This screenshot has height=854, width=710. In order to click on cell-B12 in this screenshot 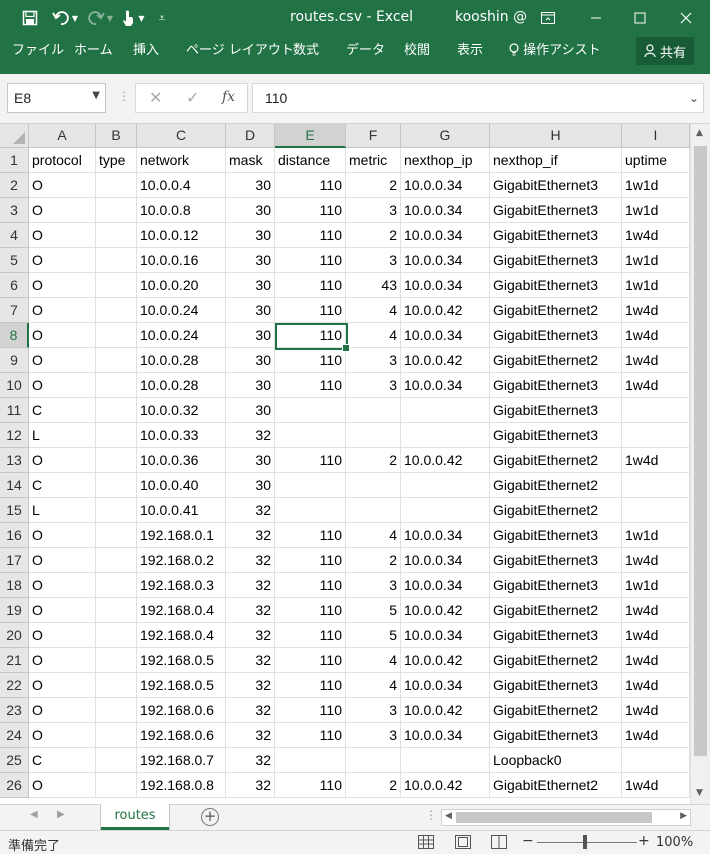, I will do `click(116, 435)`.